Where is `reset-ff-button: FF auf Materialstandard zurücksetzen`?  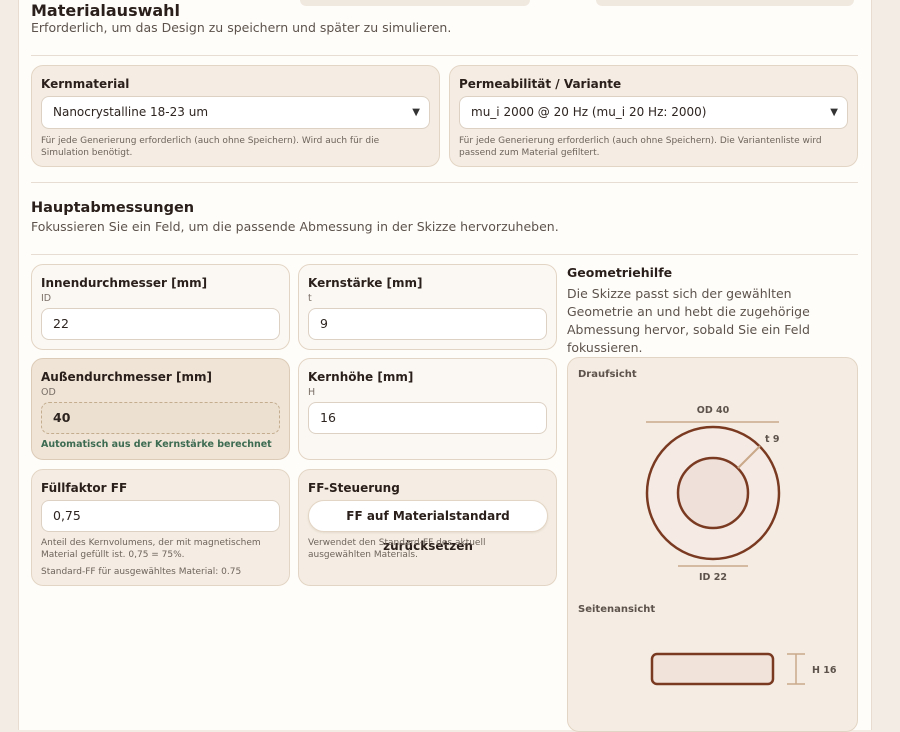
reset-ff-button: FF auf Materialstandard zurücksetzen is located at coordinates (428, 526).